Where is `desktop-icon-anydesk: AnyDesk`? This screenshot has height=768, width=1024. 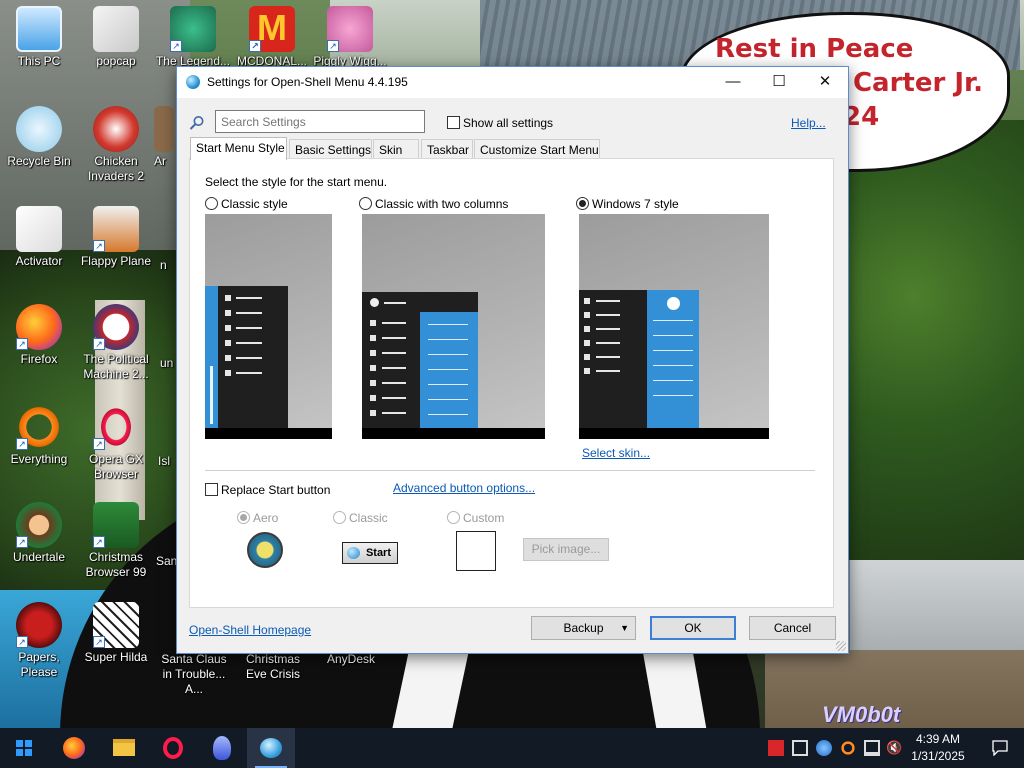
desktop-icon-anydesk: AnyDesk is located at coordinates (351, 659).